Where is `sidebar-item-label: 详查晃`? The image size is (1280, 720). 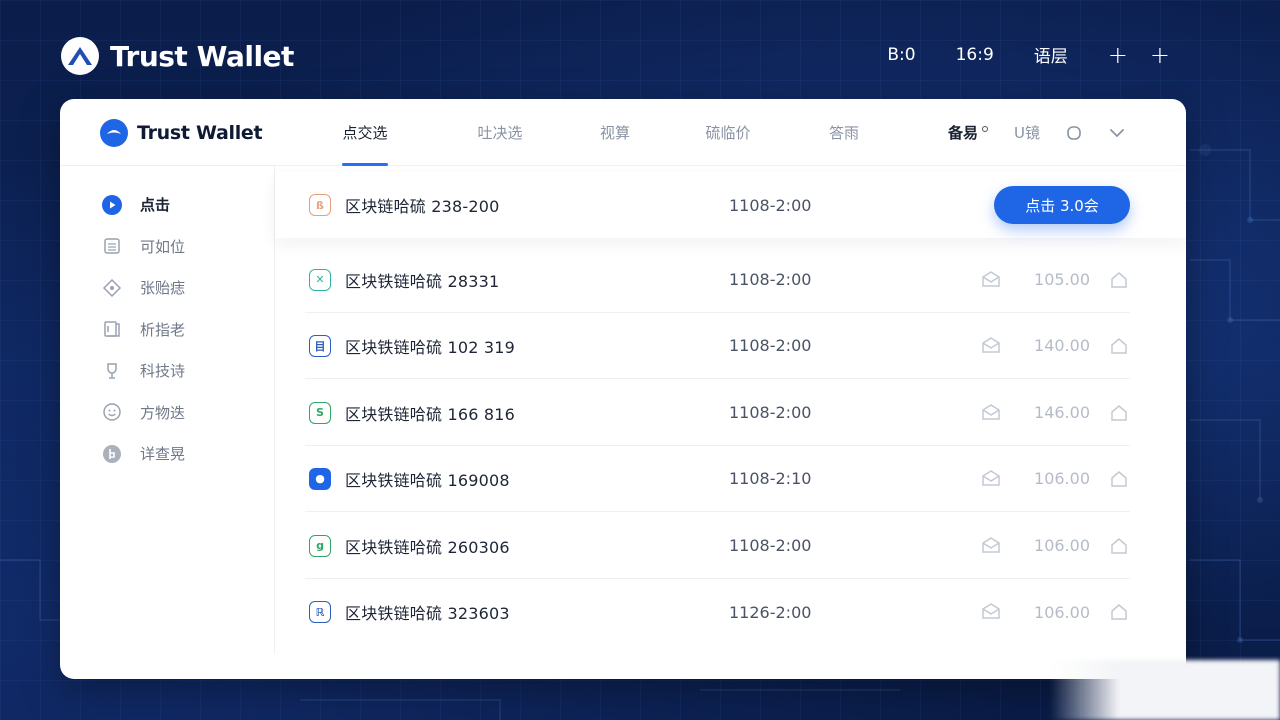
sidebar-item-label: 详查晃 is located at coordinates (163, 454).